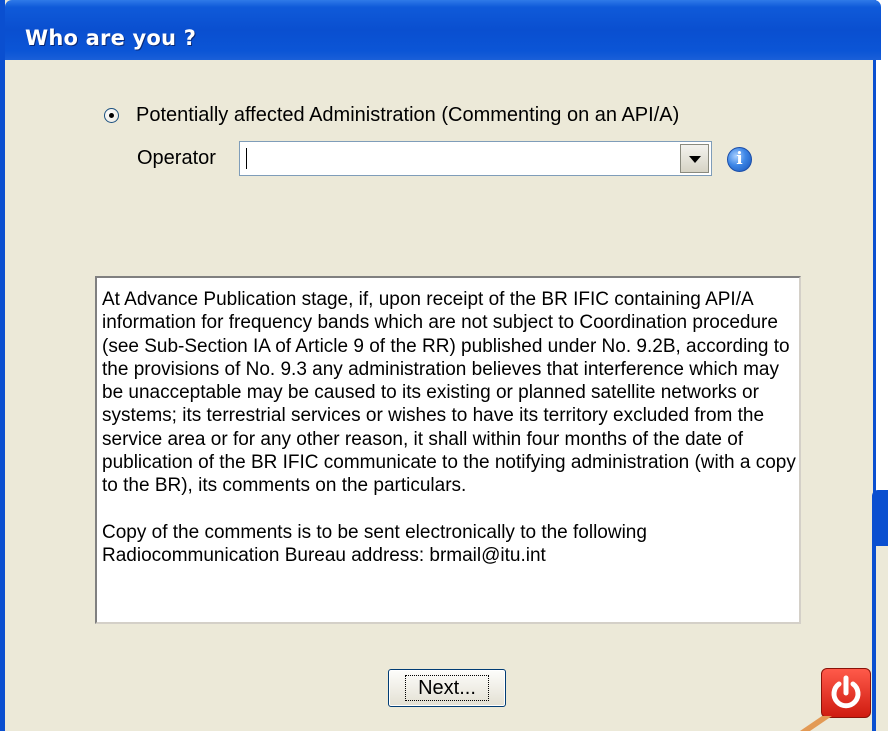 The width and height of the screenshot is (888, 731). What do you see at coordinates (816, 723) in the screenshot?
I see `callout-pointer` at bounding box center [816, 723].